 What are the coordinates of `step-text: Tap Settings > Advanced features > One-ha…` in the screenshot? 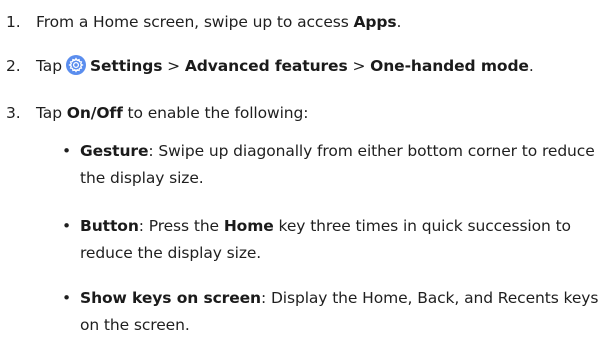 It's located at (285, 65).